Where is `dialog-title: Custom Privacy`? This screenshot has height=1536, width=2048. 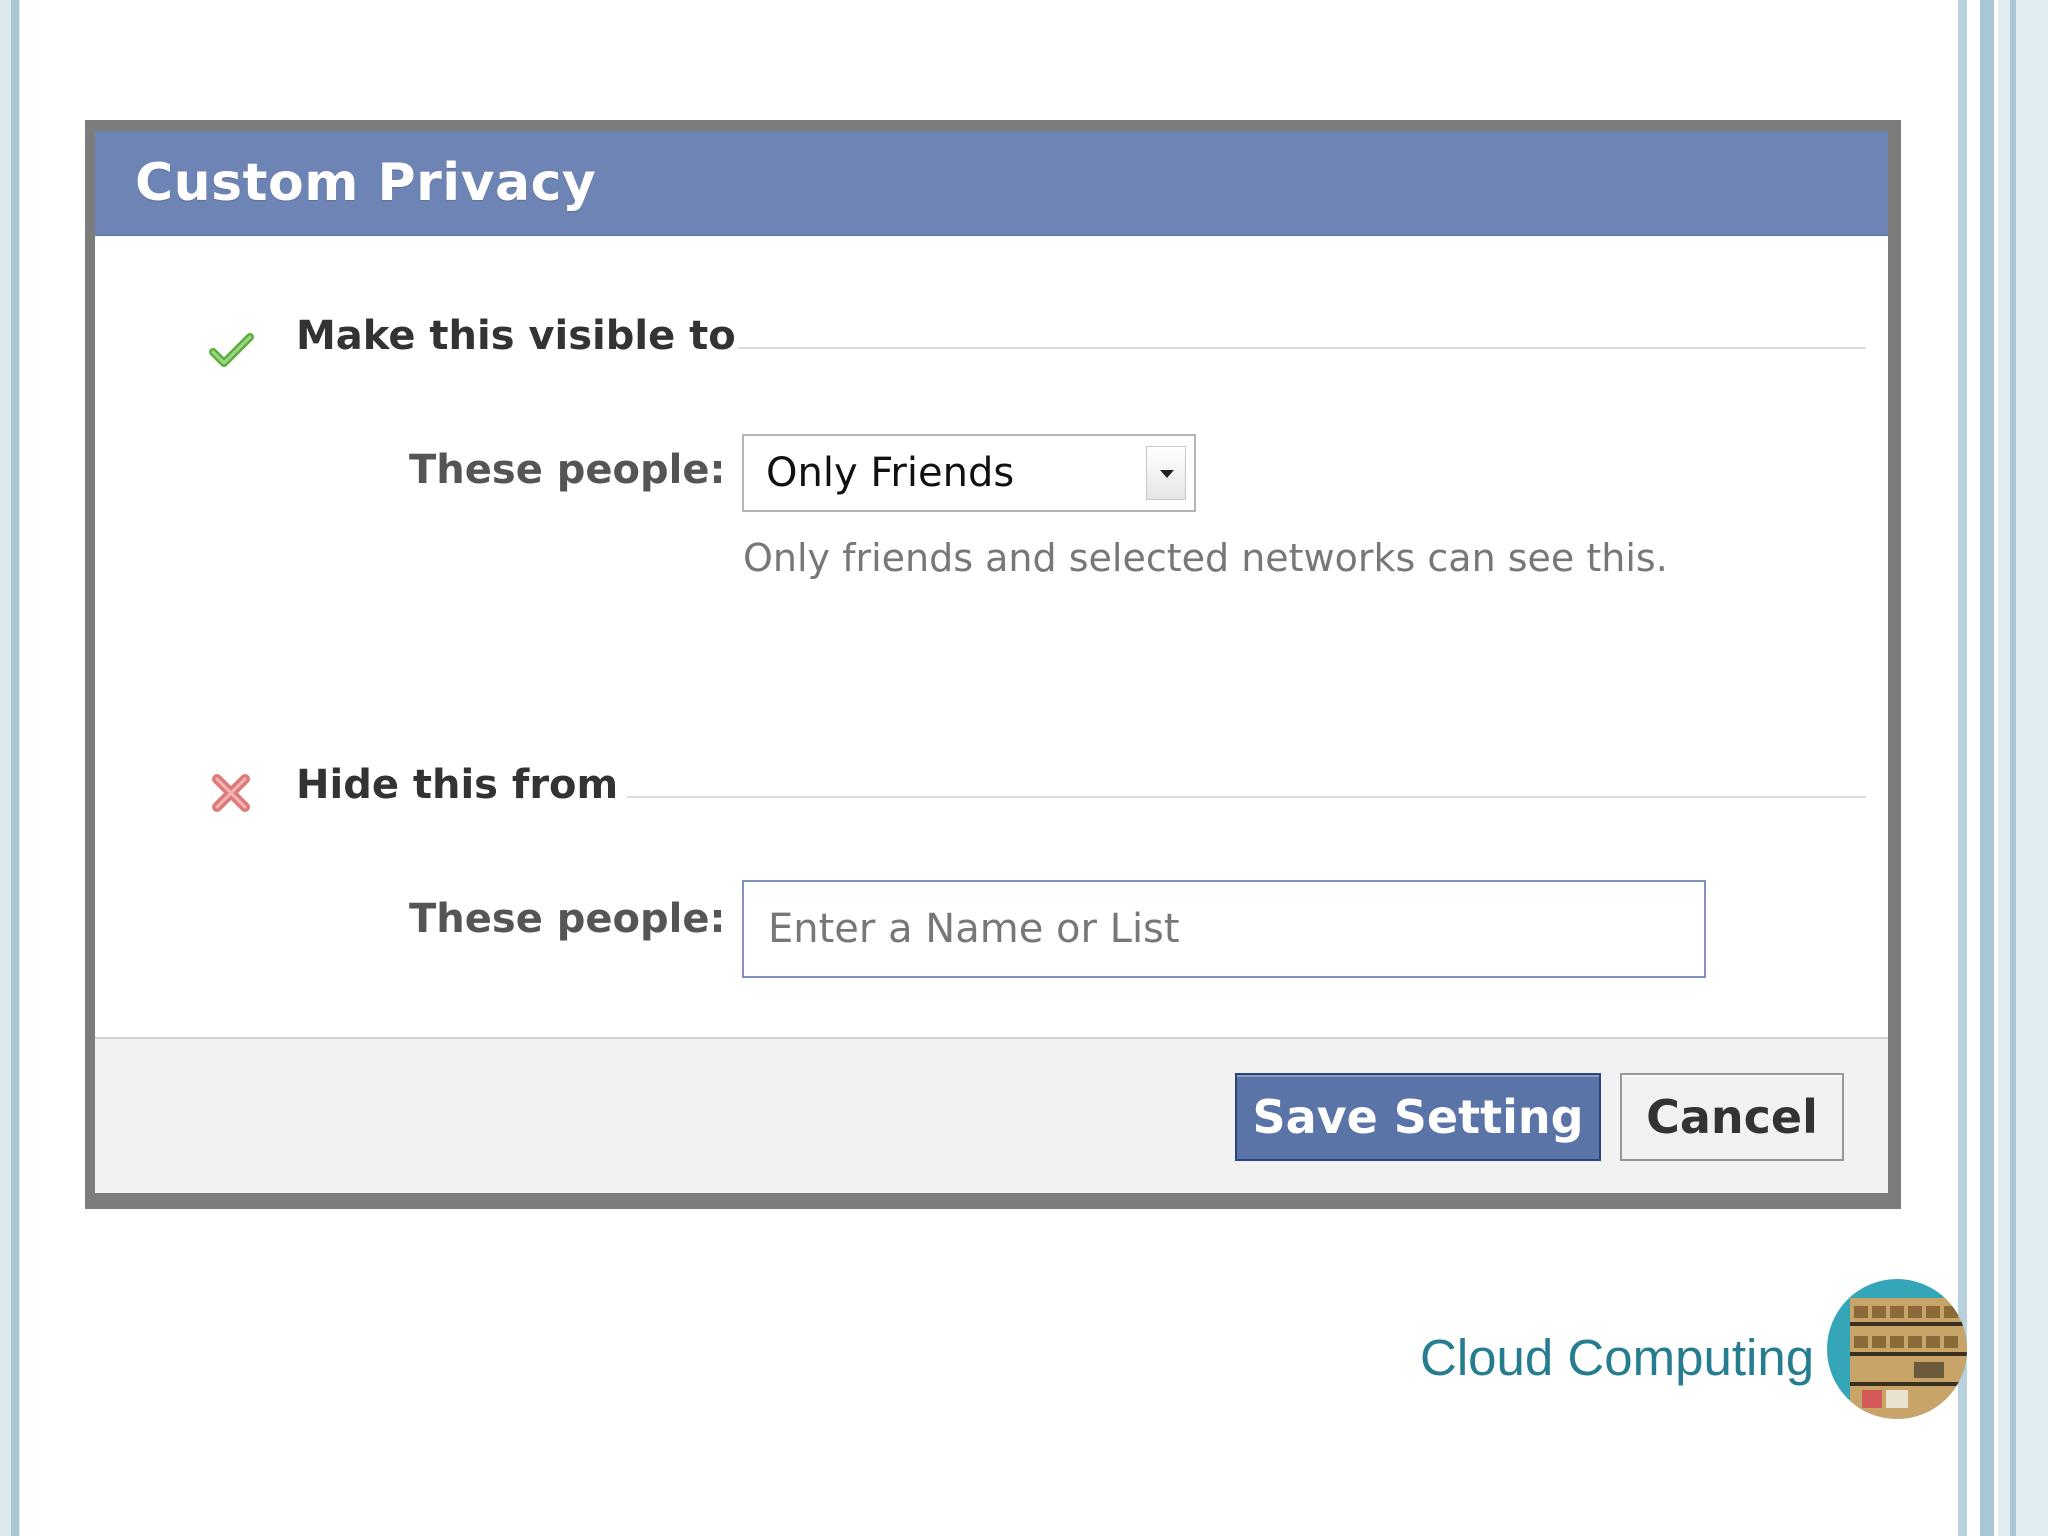 dialog-title: Custom Privacy is located at coordinates (366, 183).